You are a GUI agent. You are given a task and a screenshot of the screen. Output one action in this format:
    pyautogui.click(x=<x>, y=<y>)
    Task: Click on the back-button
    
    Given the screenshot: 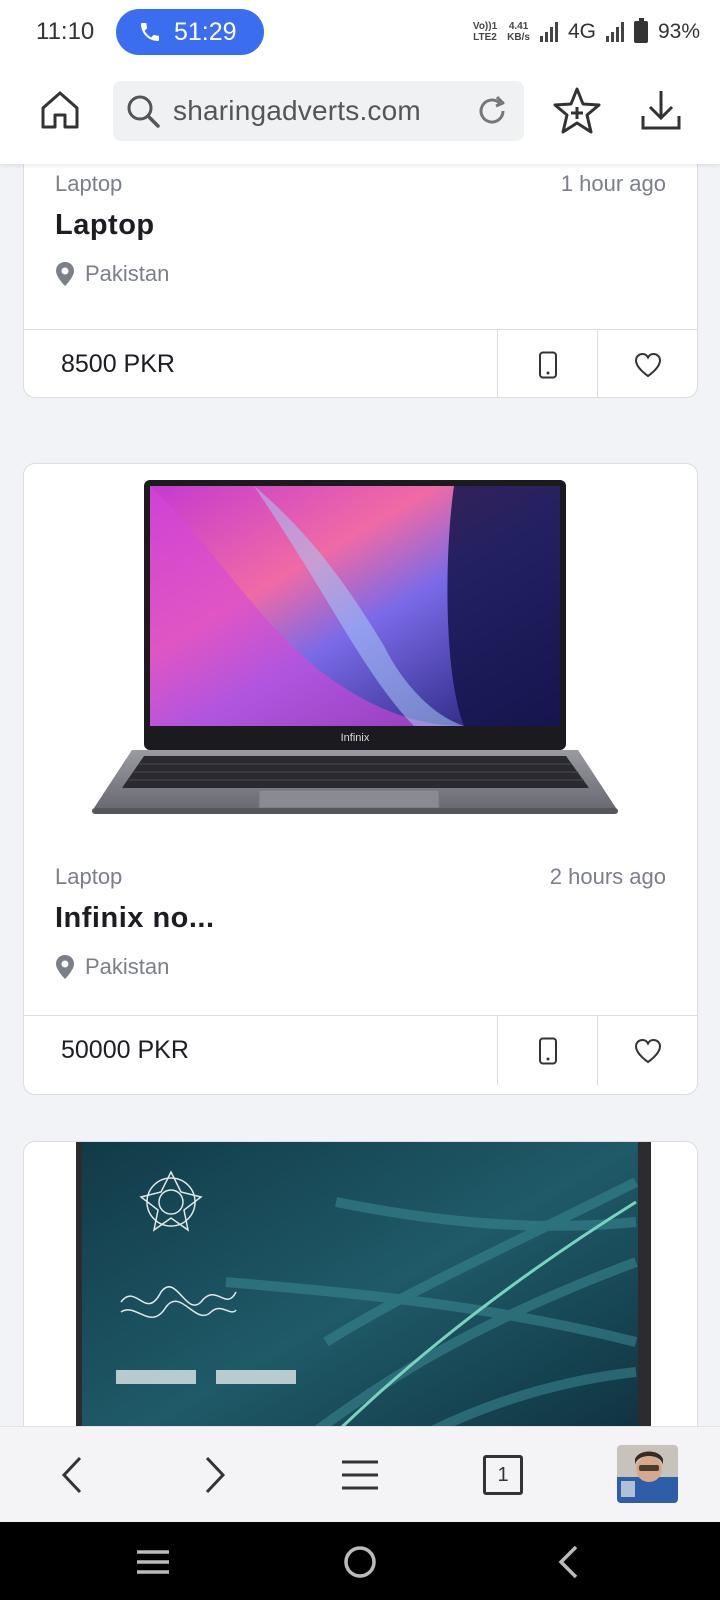 What is the action you would take?
    pyautogui.click(x=72, y=1475)
    